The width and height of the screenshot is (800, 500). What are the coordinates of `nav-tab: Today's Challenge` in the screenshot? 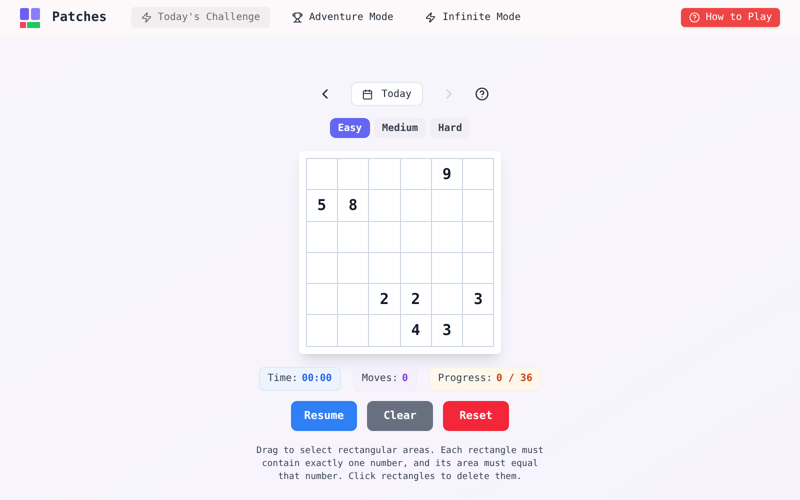 It's located at (200, 17).